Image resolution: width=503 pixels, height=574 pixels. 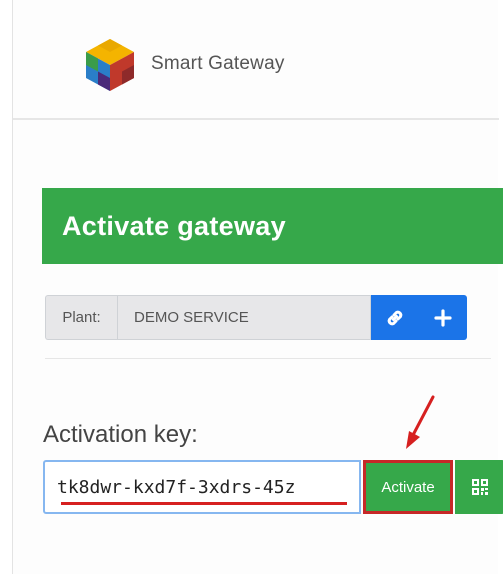 What do you see at coordinates (110, 65) in the screenshot?
I see `cube-logo-icon` at bounding box center [110, 65].